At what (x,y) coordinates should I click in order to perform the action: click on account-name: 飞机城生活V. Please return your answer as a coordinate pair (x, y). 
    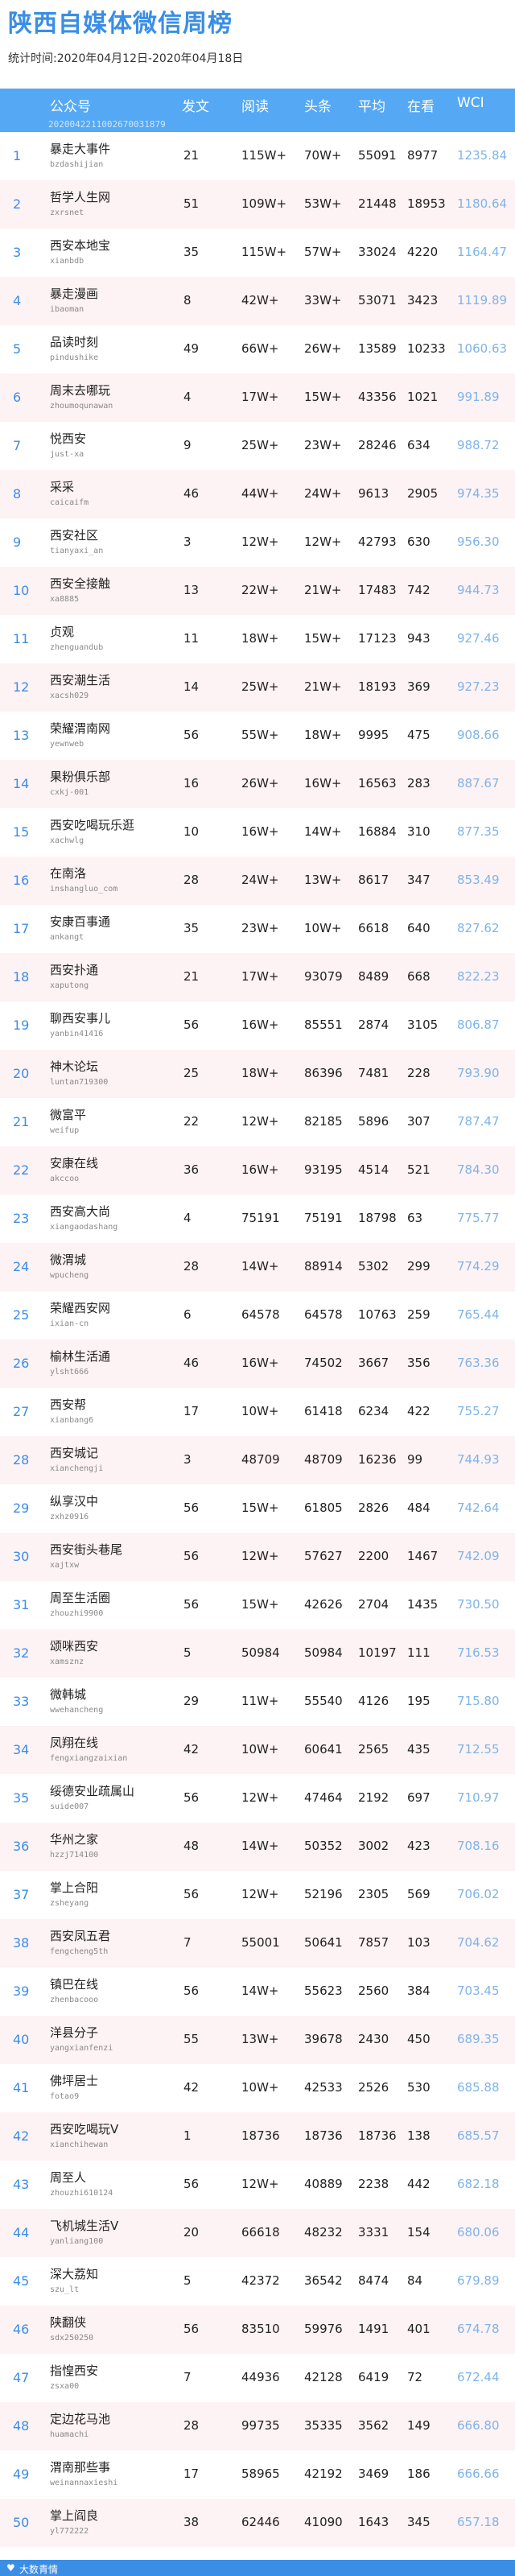
    Looking at the image, I should click on (84, 2225).